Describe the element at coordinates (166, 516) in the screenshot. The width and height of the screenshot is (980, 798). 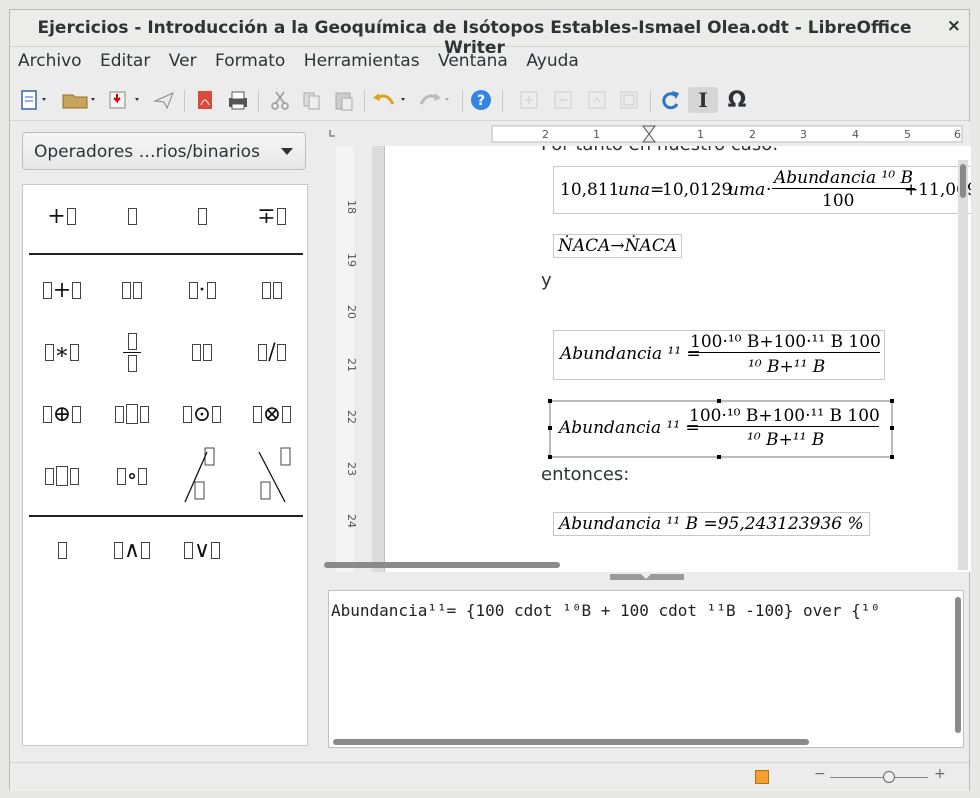
I see `separator` at that location.